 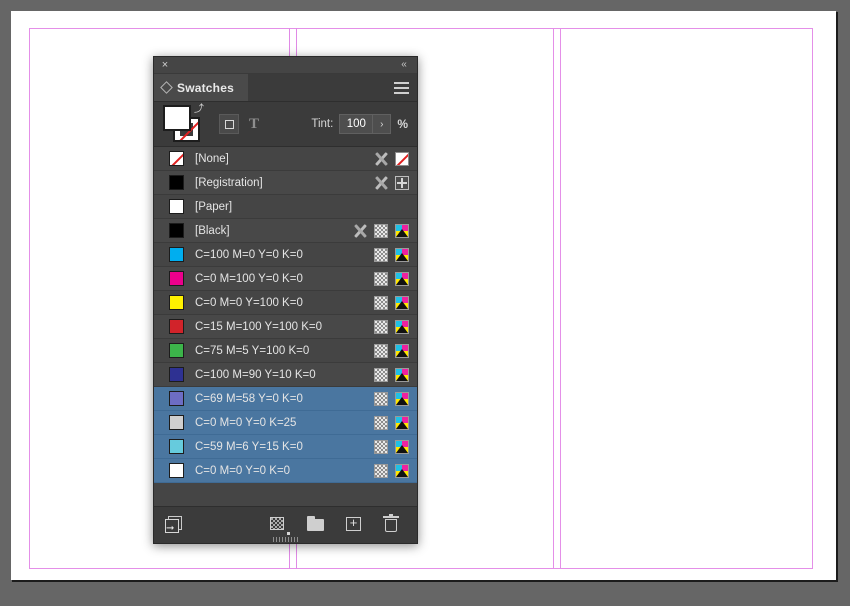 I want to click on swatch-name-label: C=0 M=0 Y=0 K=25, so click(x=246, y=422).